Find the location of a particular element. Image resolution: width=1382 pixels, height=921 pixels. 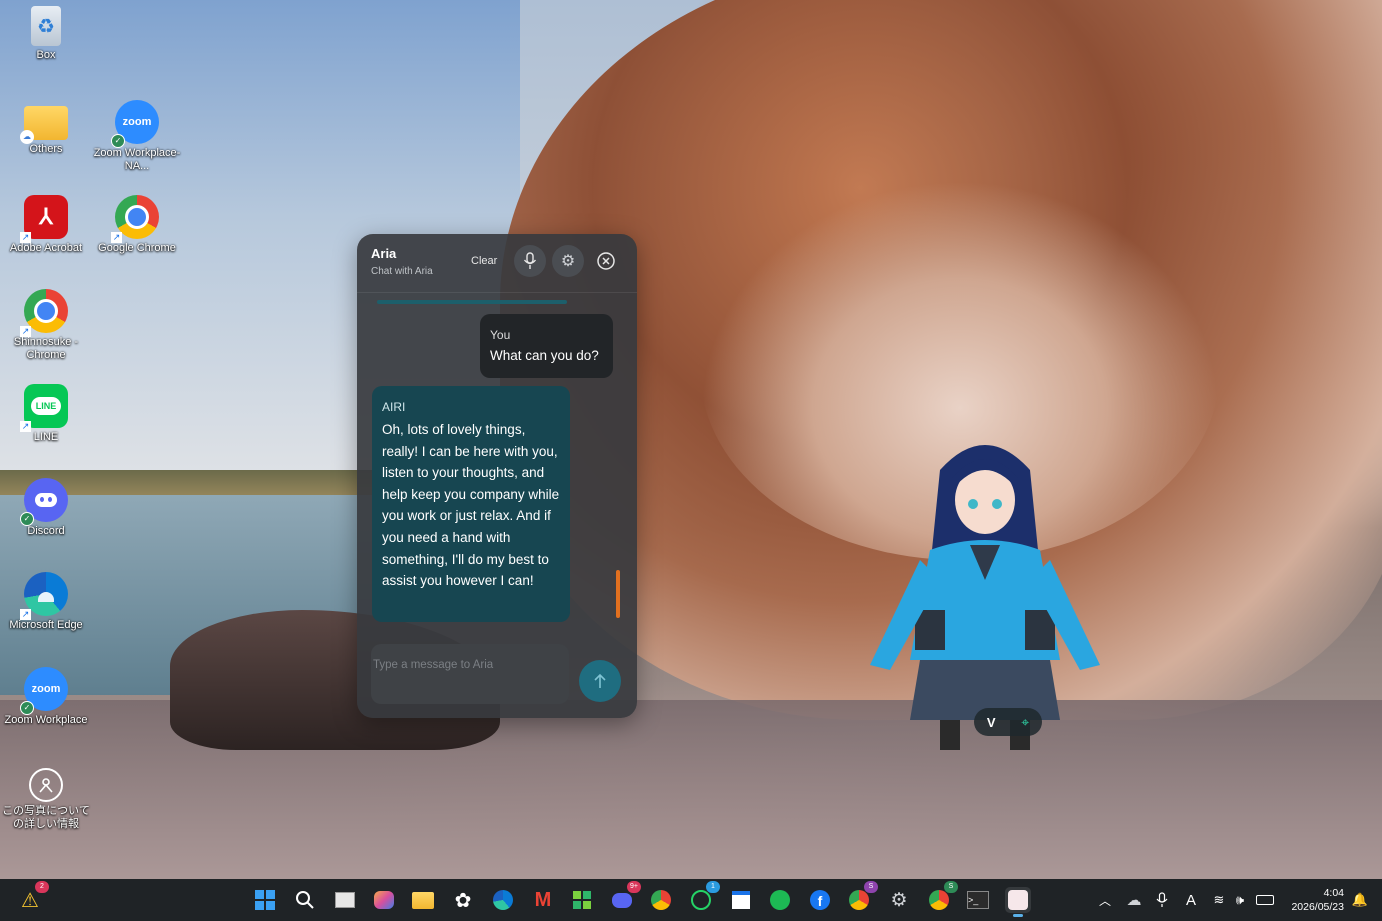

search-button is located at coordinates (305, 900).